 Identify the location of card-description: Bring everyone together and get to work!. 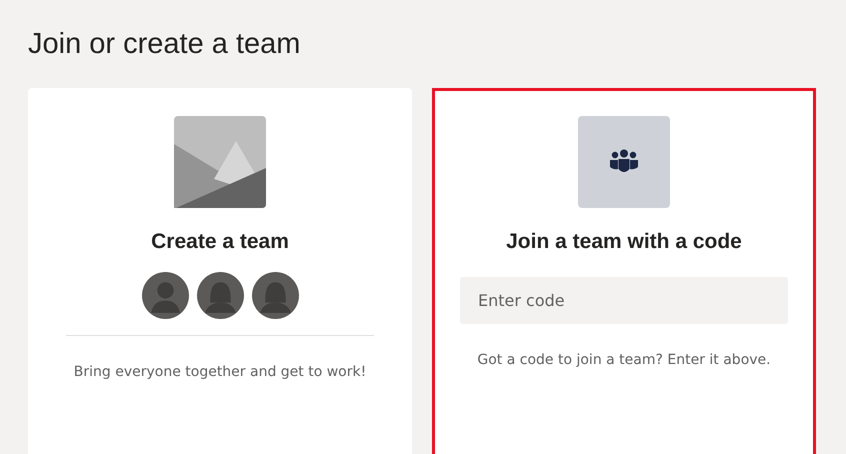
(220, 372).